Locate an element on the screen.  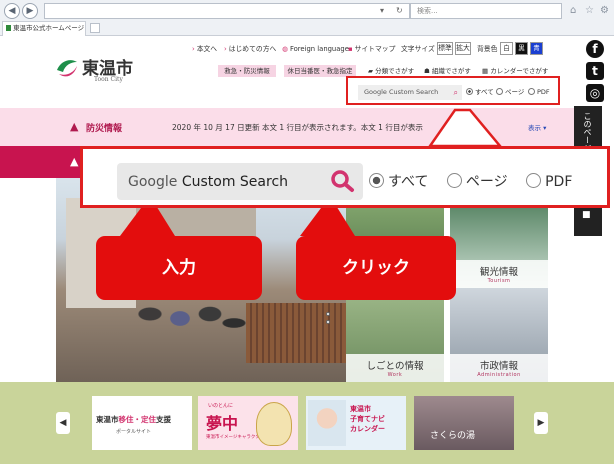
people-icon: ☗ is located at coordinates (428, 71).